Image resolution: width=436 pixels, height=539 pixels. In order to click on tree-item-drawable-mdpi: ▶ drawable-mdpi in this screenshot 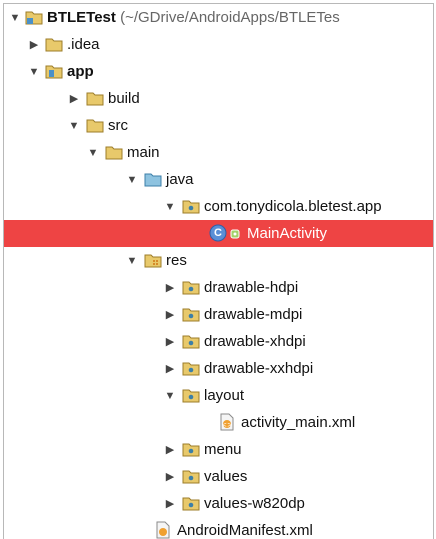, I will do `click(218, 314)`.